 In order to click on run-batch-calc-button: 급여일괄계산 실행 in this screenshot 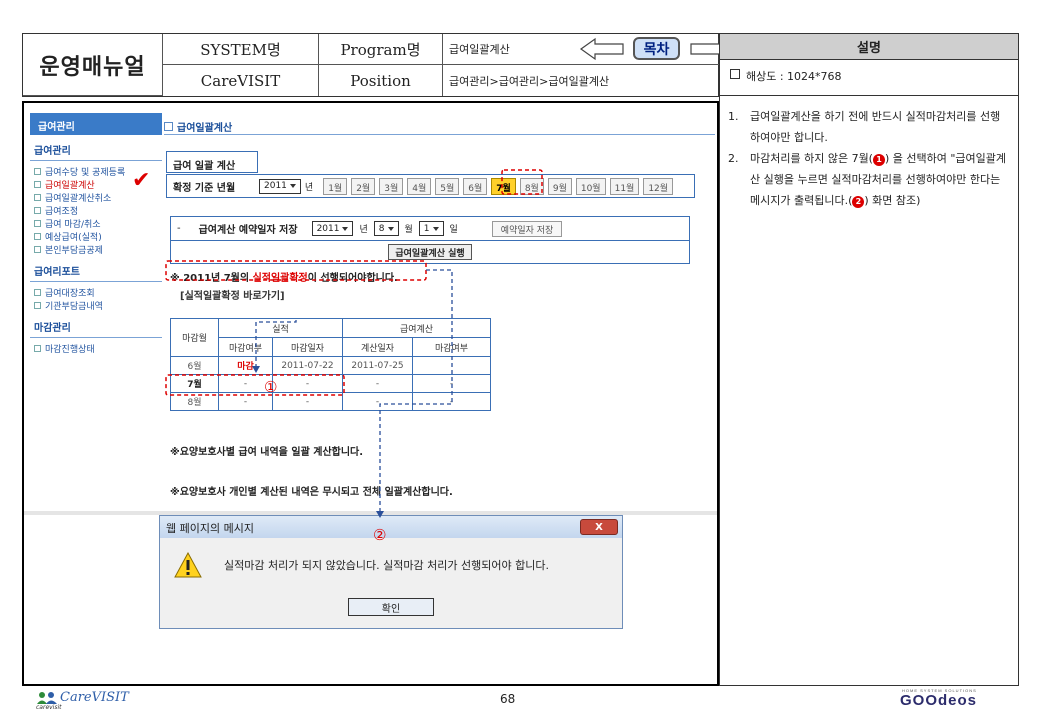, I will do `click(430, 252)`.